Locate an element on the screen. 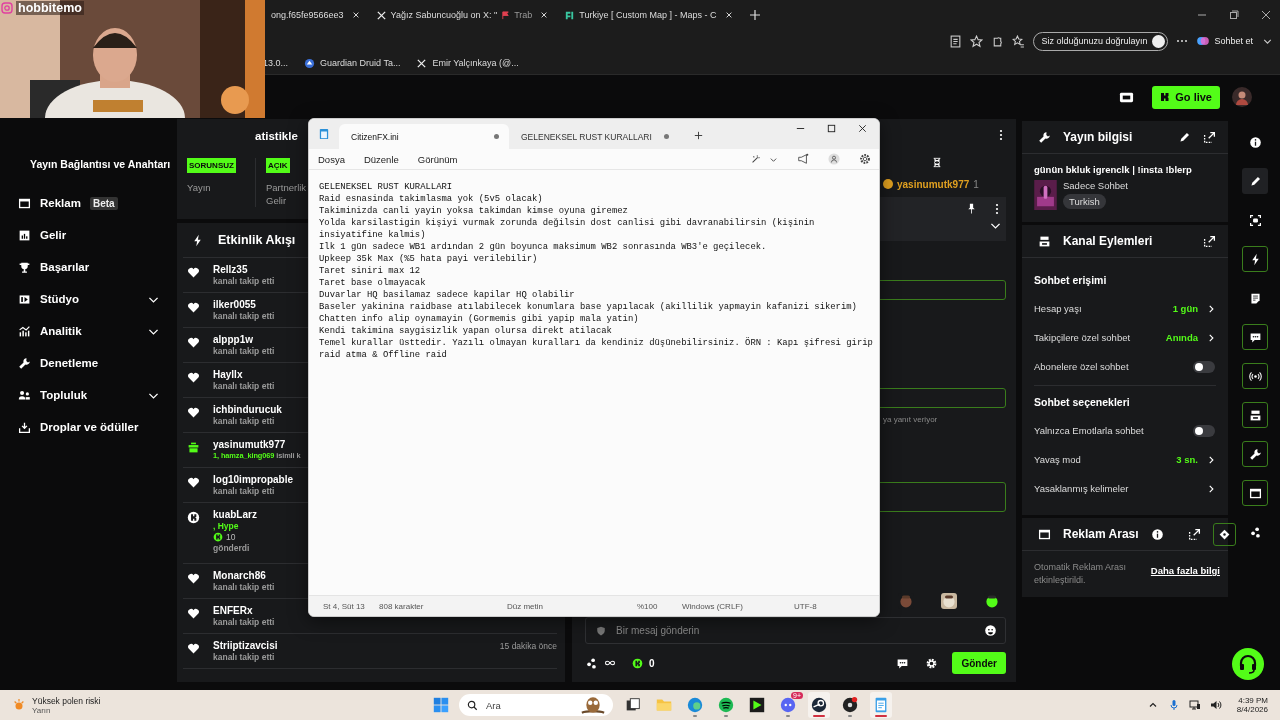 The width and height of the screenshot is (1280, 720). learn-more-link: Daha fazla bilgi is located at coordinates (1185, 570).